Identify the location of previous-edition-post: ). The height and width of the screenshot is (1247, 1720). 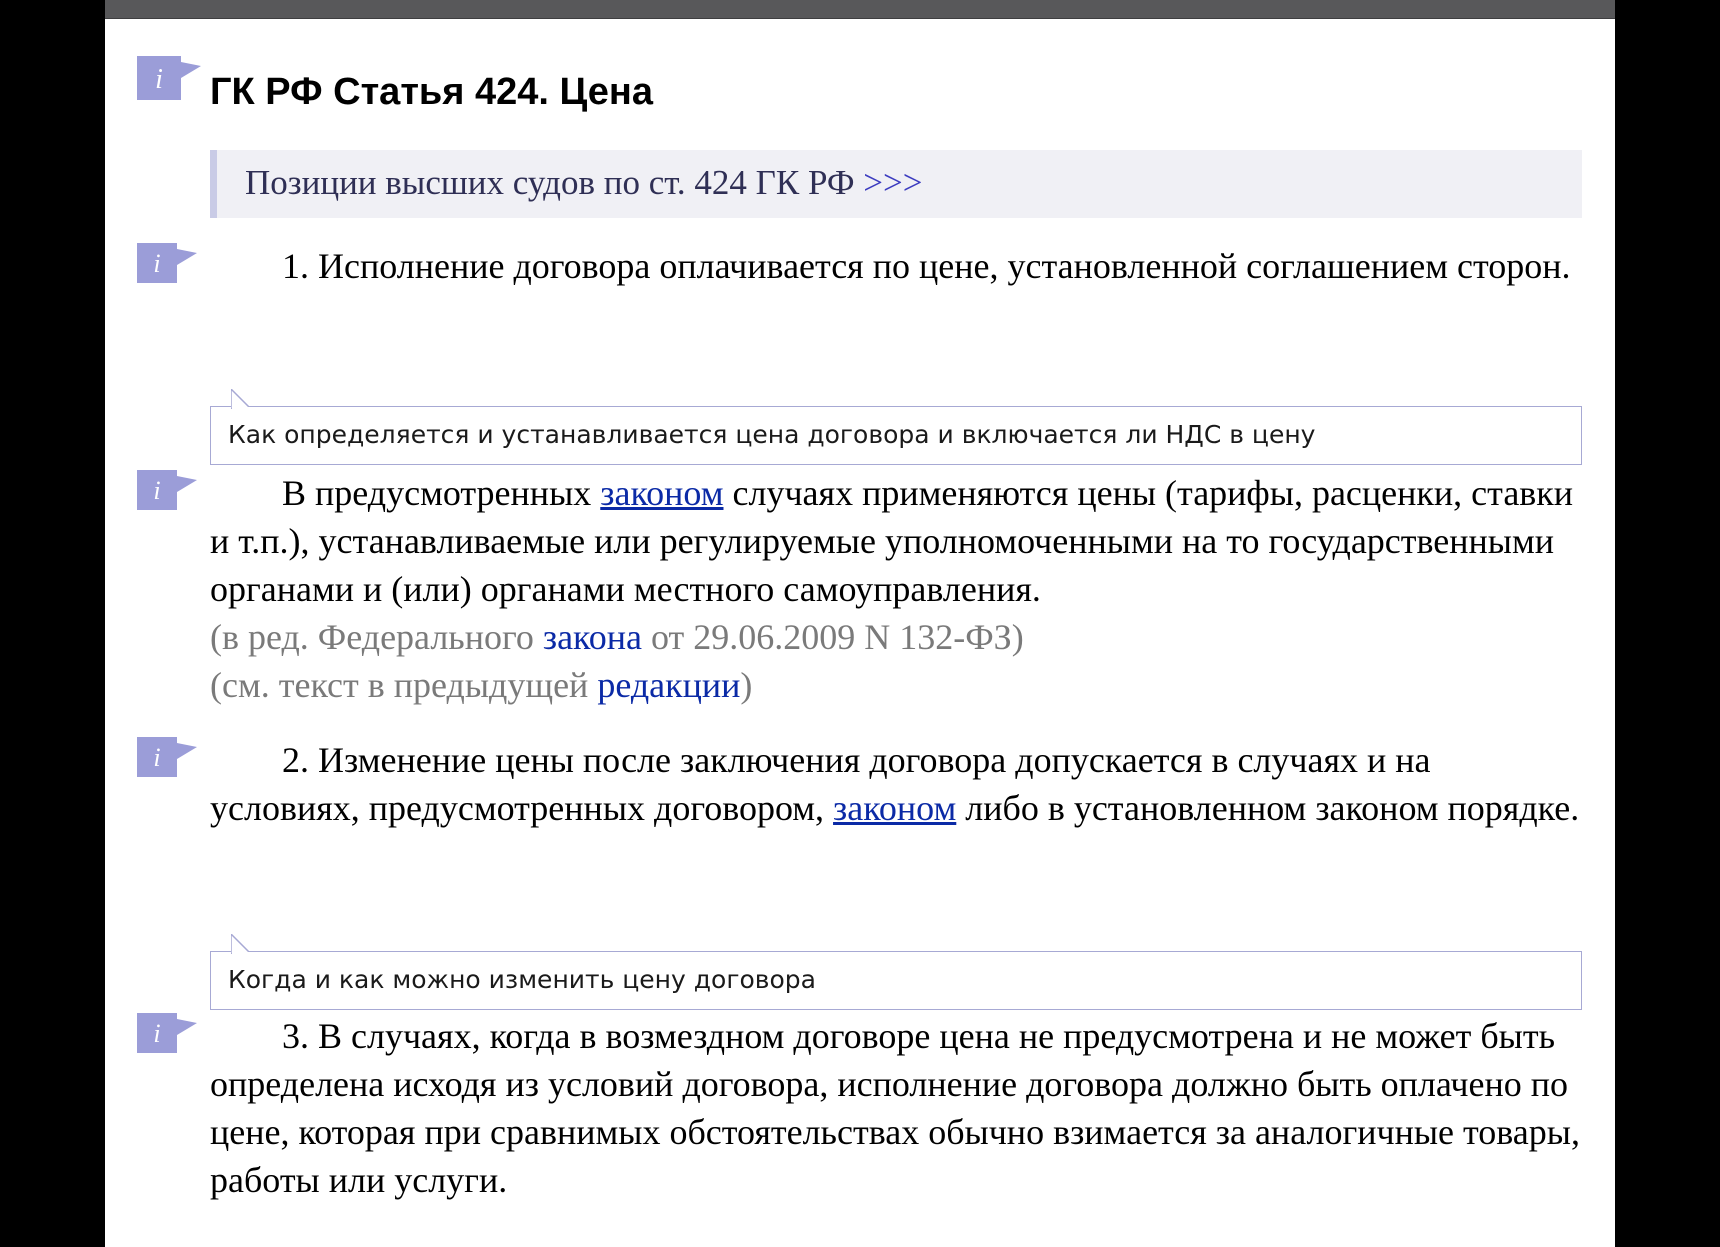
(746, 685).